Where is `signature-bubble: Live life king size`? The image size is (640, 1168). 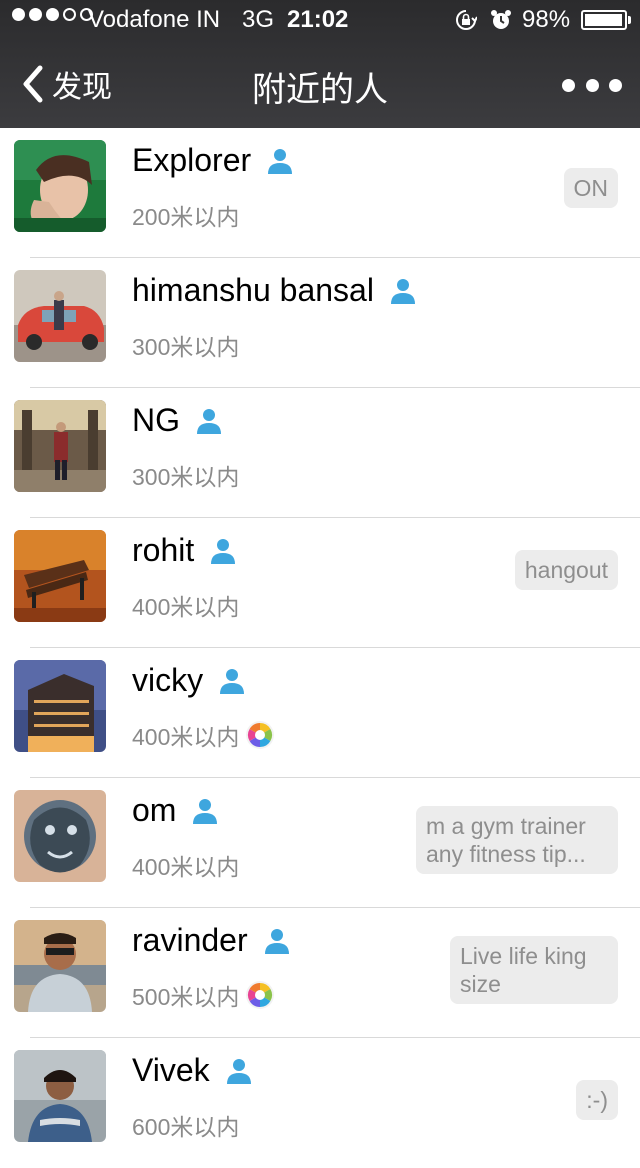 signature-bubble: Live life king size is located at coordinates (534, 970).